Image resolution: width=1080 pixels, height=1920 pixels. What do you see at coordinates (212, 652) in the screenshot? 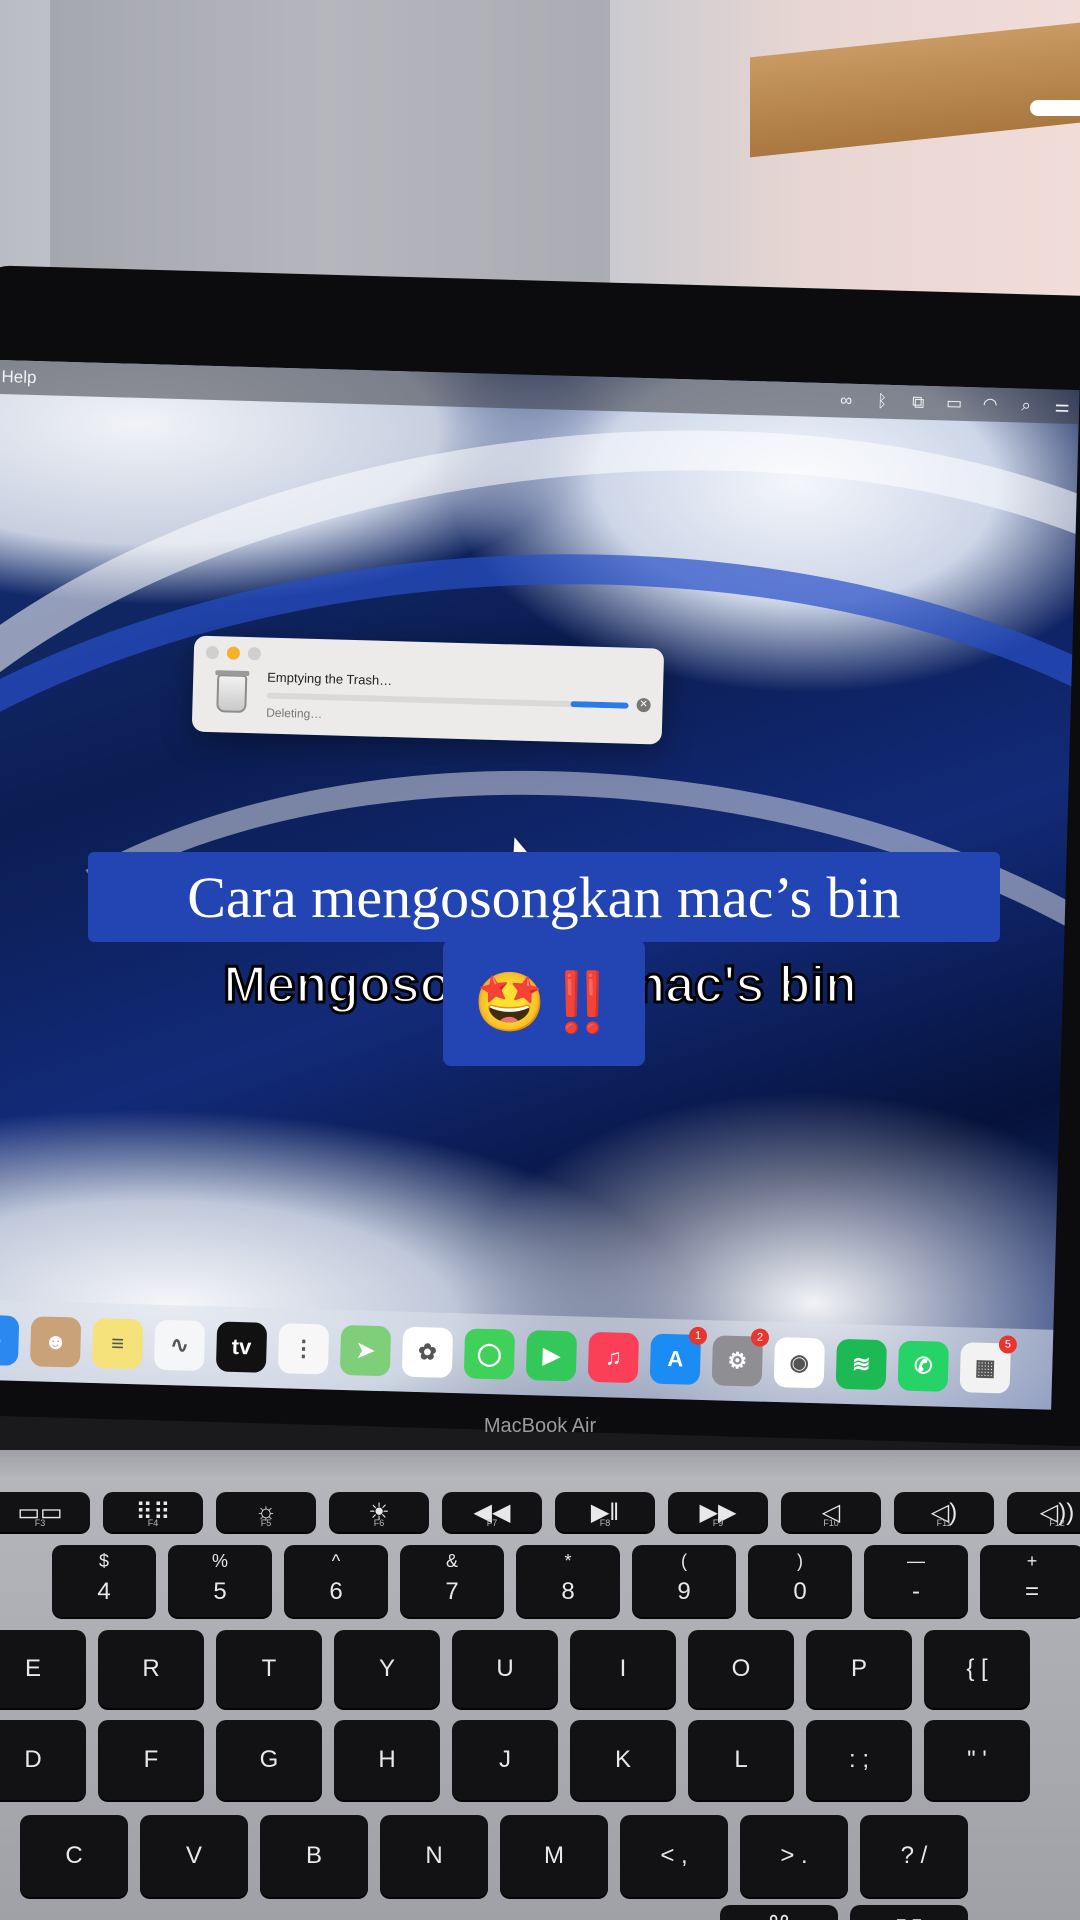
I see `close-button` at bounding box center [212, 652].